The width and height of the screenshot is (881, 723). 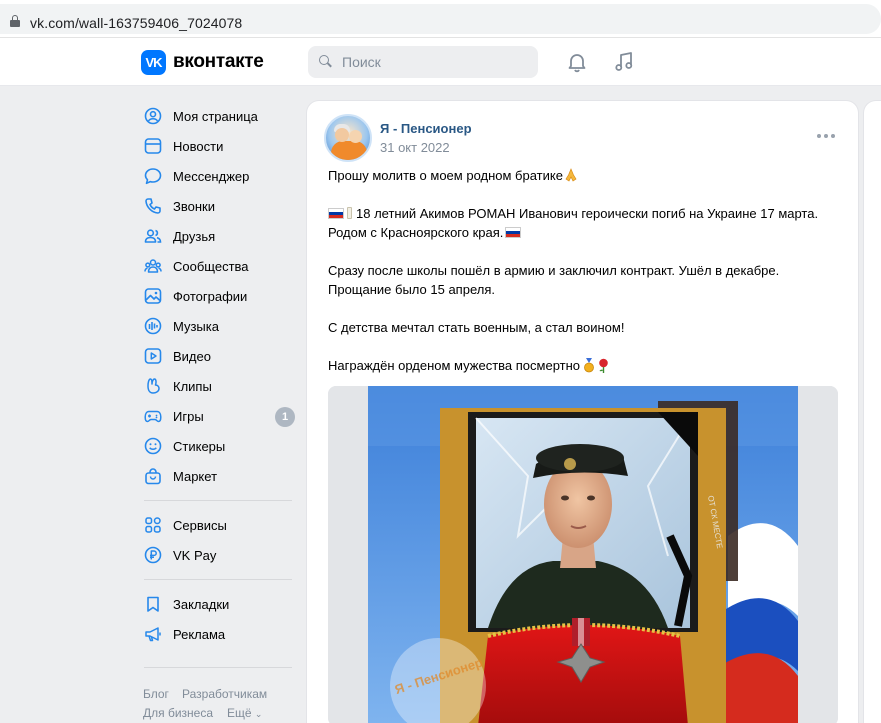 I want to click on post-text: Награждён орденом мужества посмертно, so click(x=454, y=365).